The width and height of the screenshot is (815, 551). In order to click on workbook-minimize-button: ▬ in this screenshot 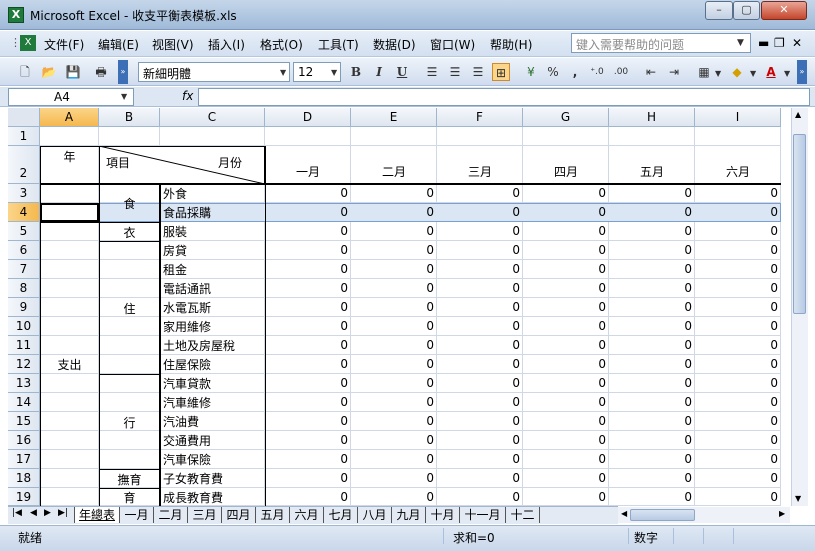, I will do `click(763, 43)`.